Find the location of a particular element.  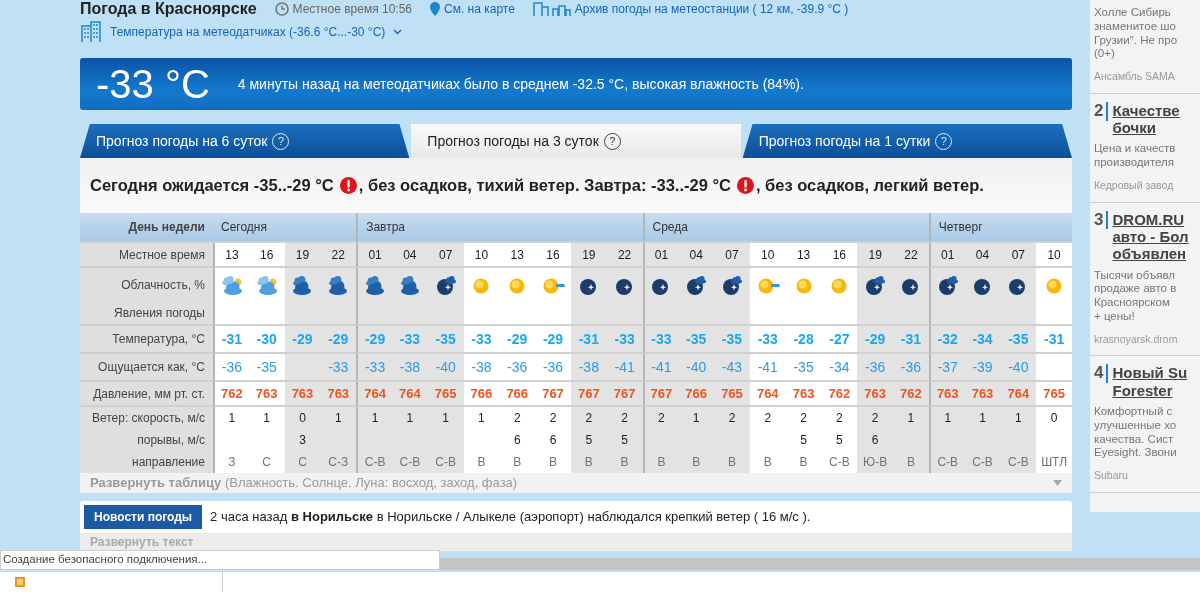

forecast-tab: Прогноз погоды на 1 сутки ? is located at coordinates (907, 141).